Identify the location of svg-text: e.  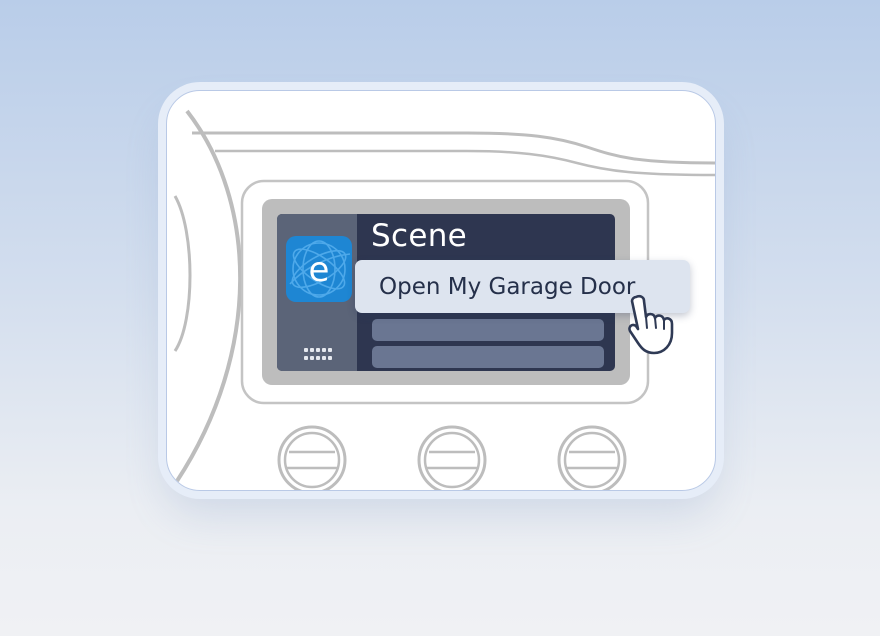
(319, 270).